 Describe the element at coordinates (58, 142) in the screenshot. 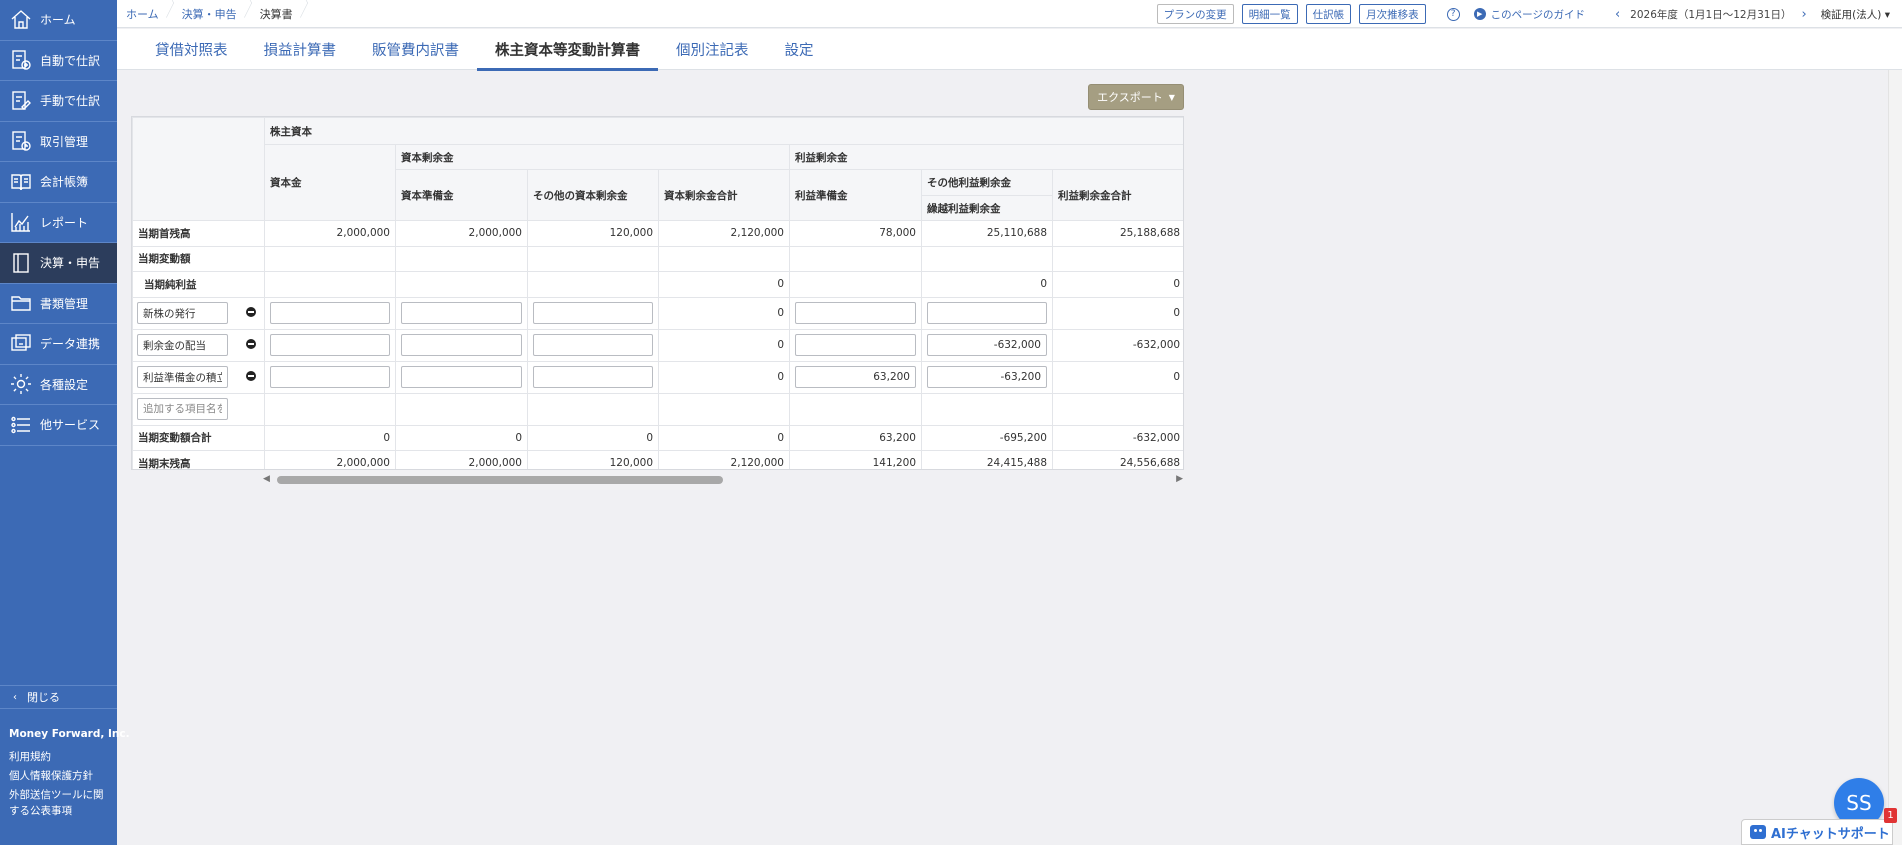

I see `sidebar-item-3: 取引管理` at that location.